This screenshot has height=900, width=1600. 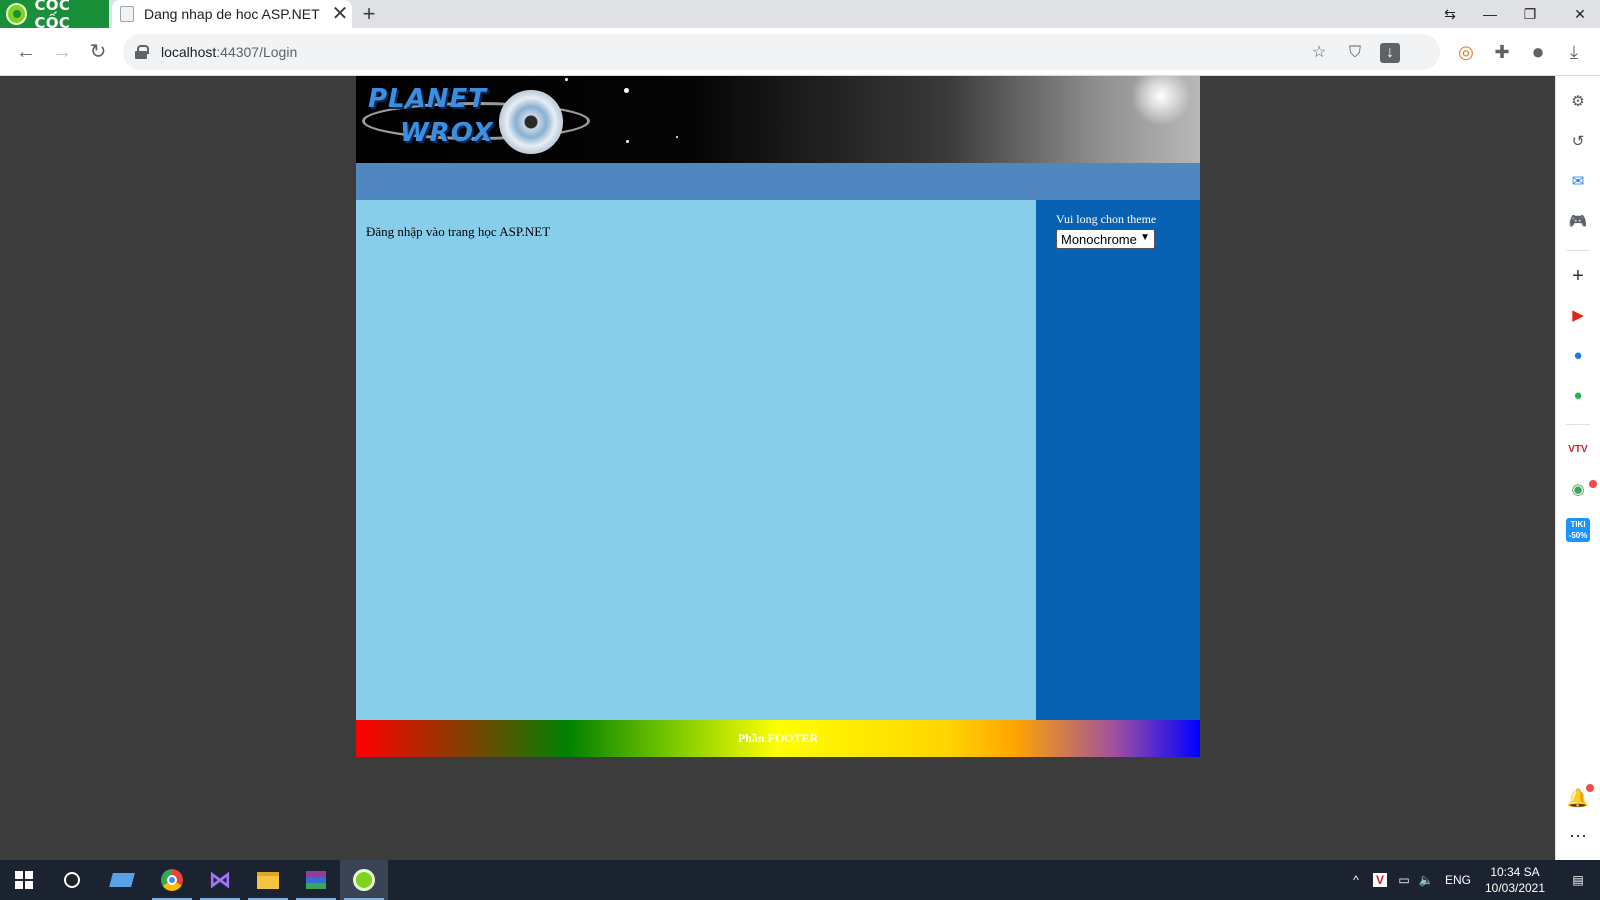 What do you see at coordinates (268, 880) in the screenshot?
I see `file-explorer-icon` at bounding box center [268, 880].